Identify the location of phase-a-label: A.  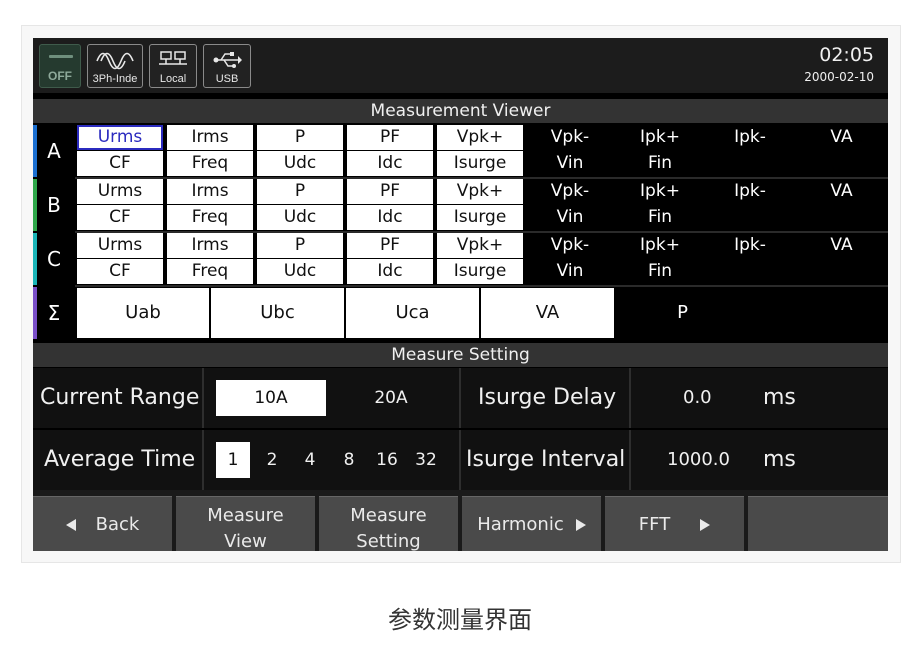
(54, 151).